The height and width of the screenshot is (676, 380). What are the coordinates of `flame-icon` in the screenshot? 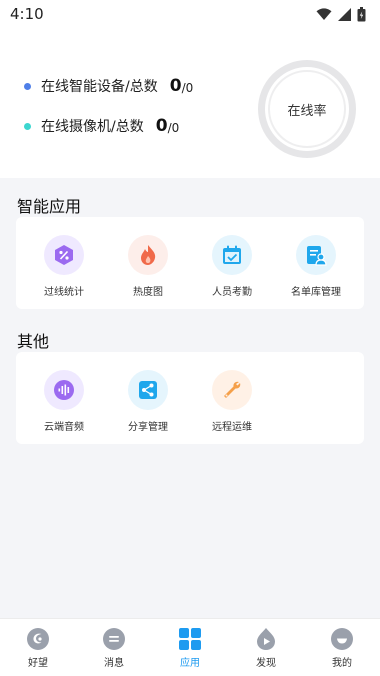 It's located at (148, 255).